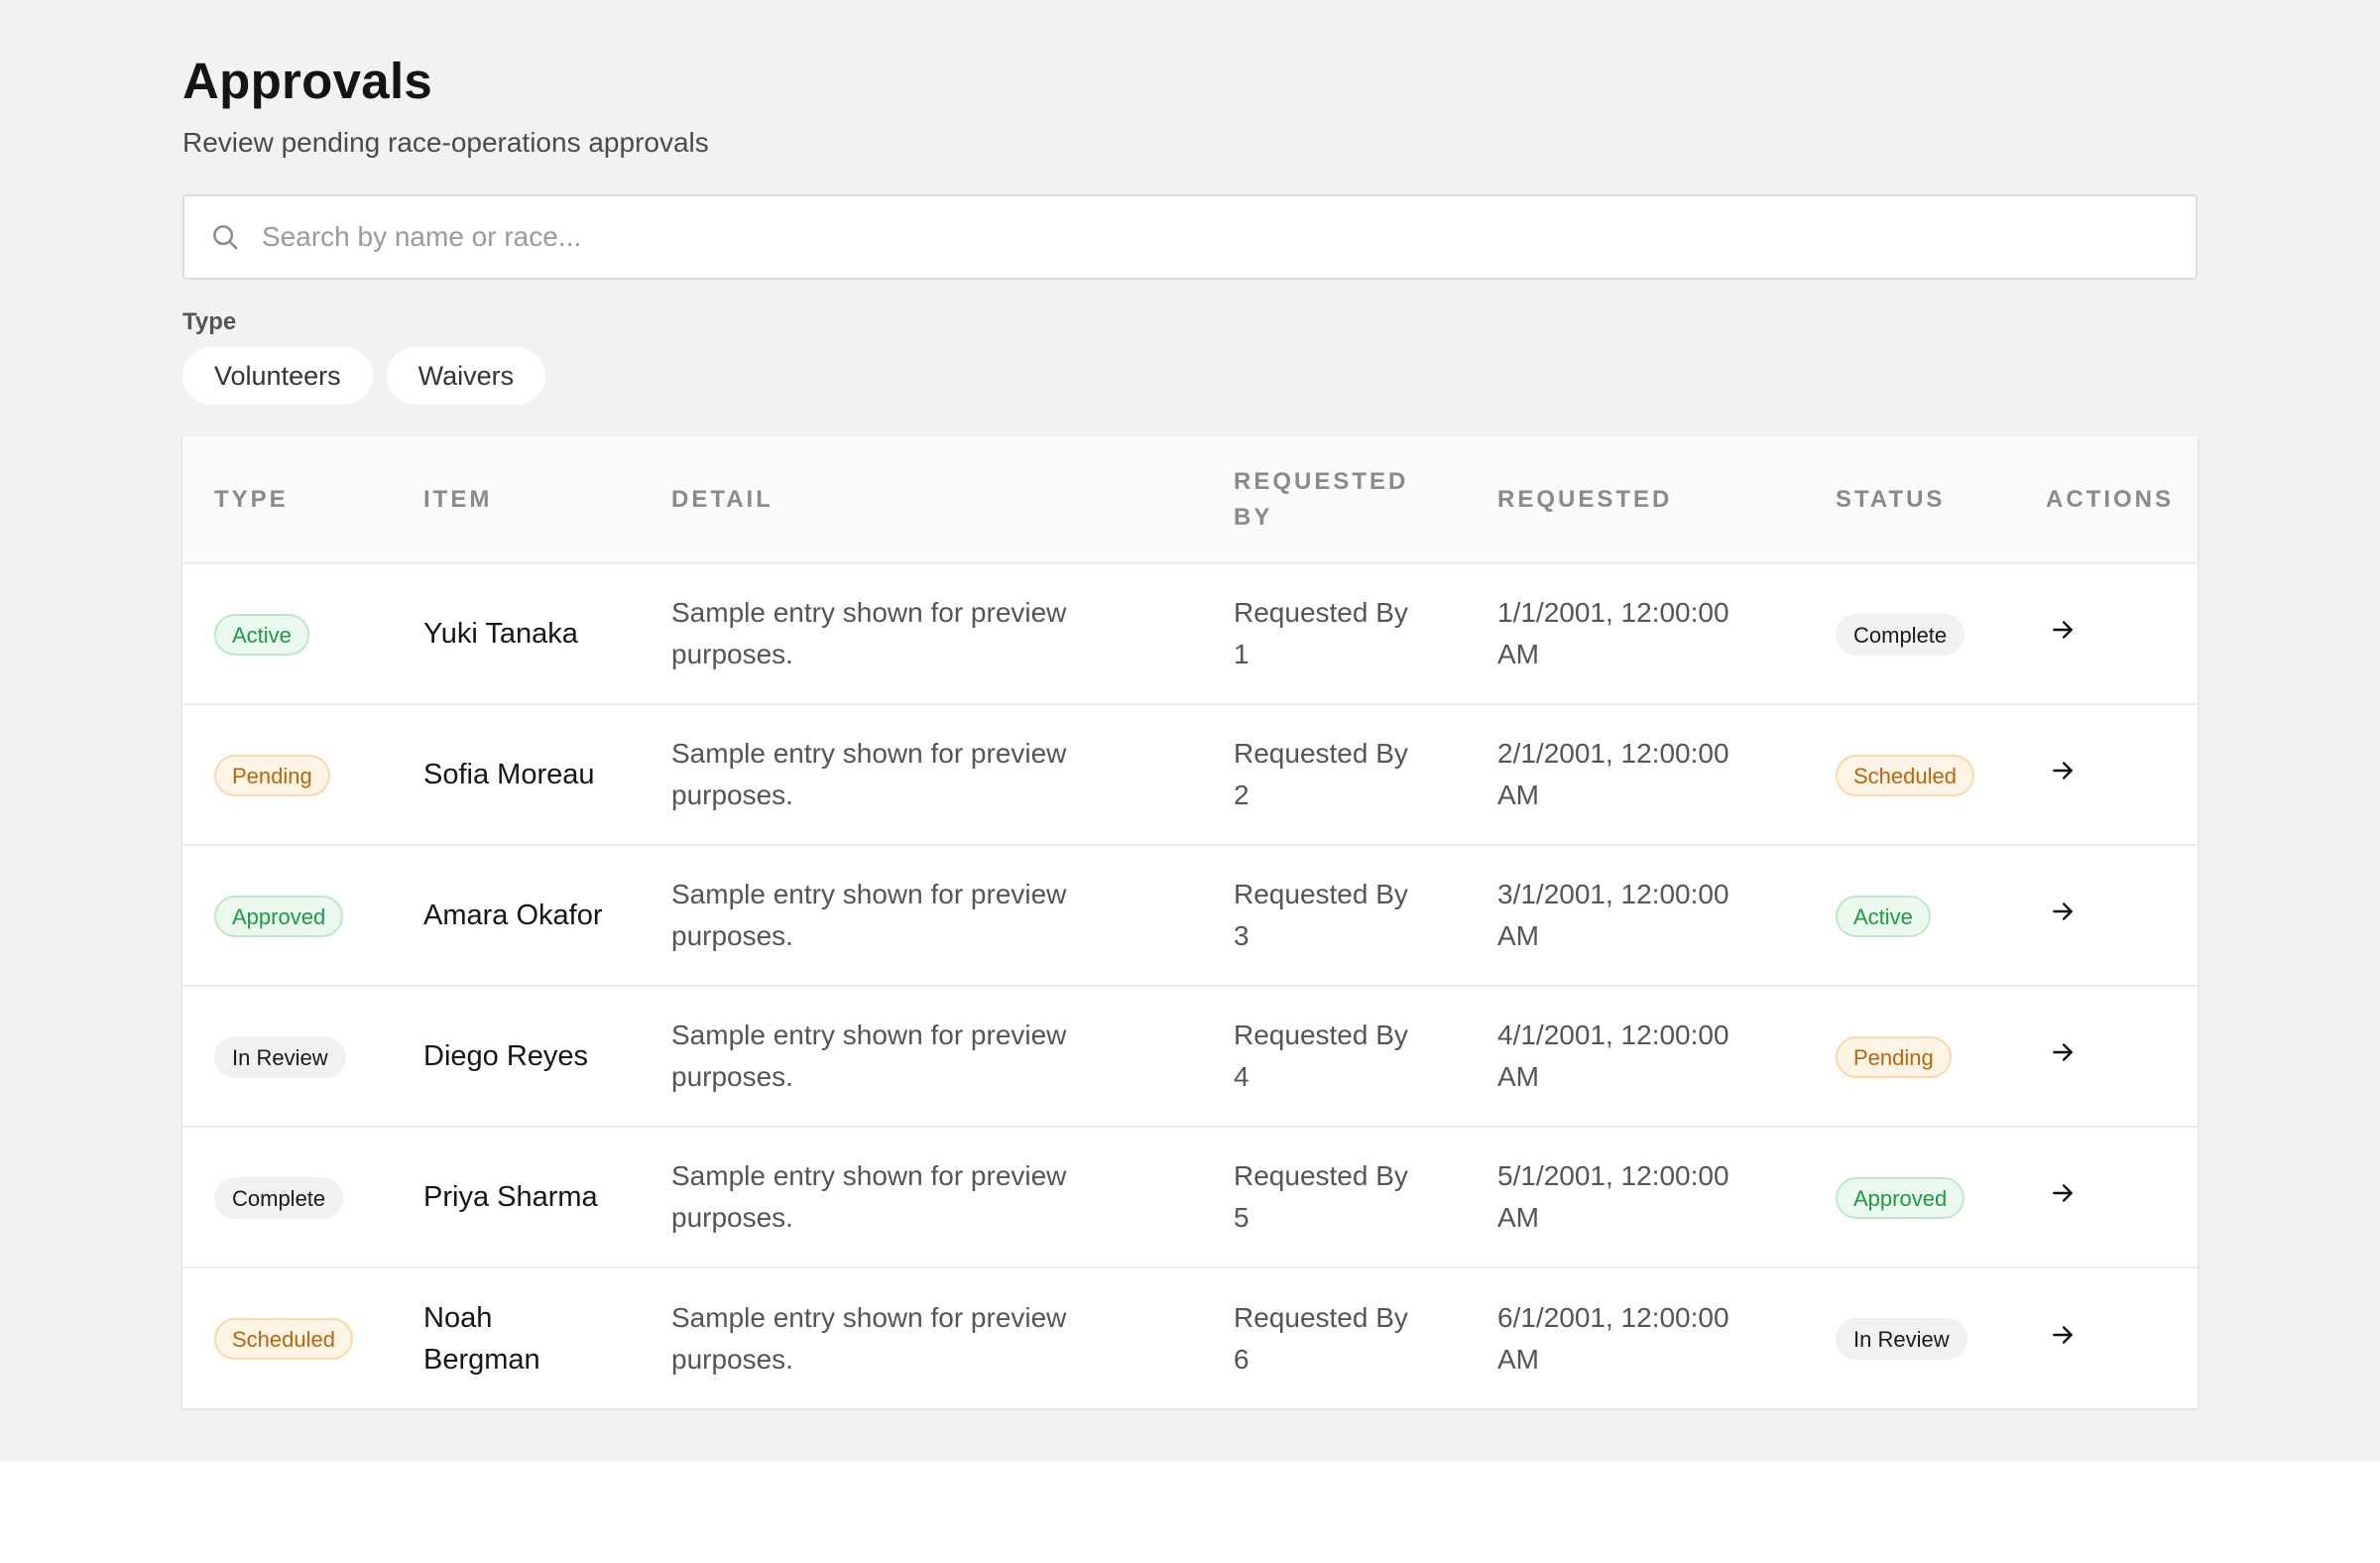  Describe the element at coordinates (1190, 376) in the screenshot. I see `type-filter-chips: Volunteers Waivers` at that location.